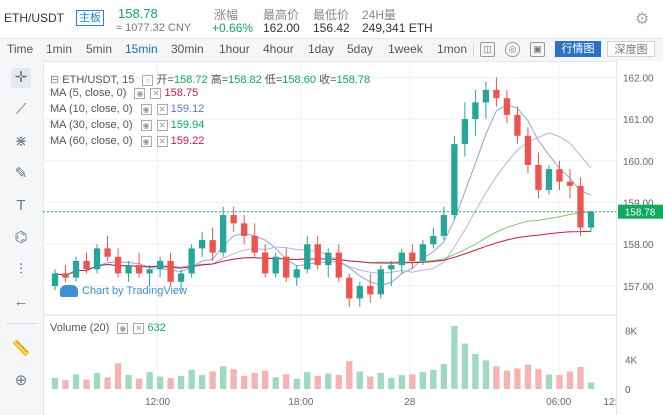 This screenshot has width=663, height=415. What do you see at coordinates (638, 245) in the screenshot?
I see `price-tick-label: 158.00` at bounding box center [638, 245].